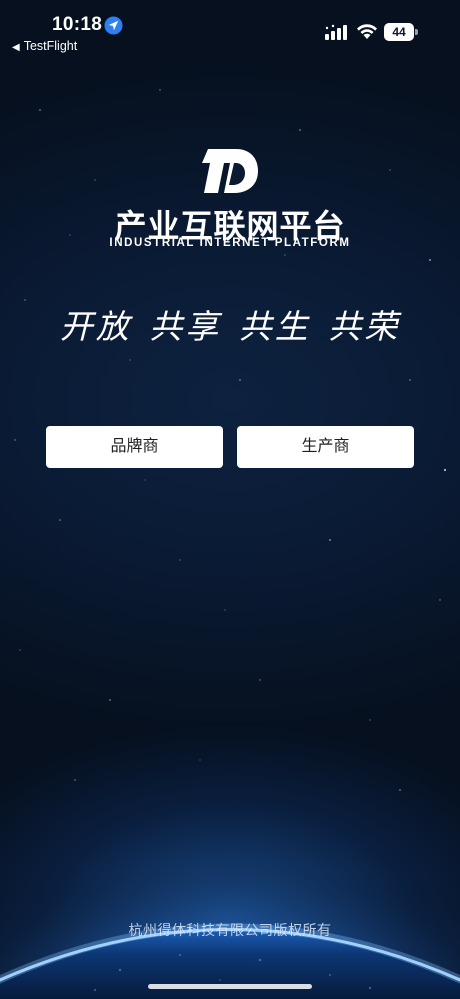 The height and width of the screenshot is (999, 460). I want to click on back-triangle-icon: ◀, so click(16, 47).